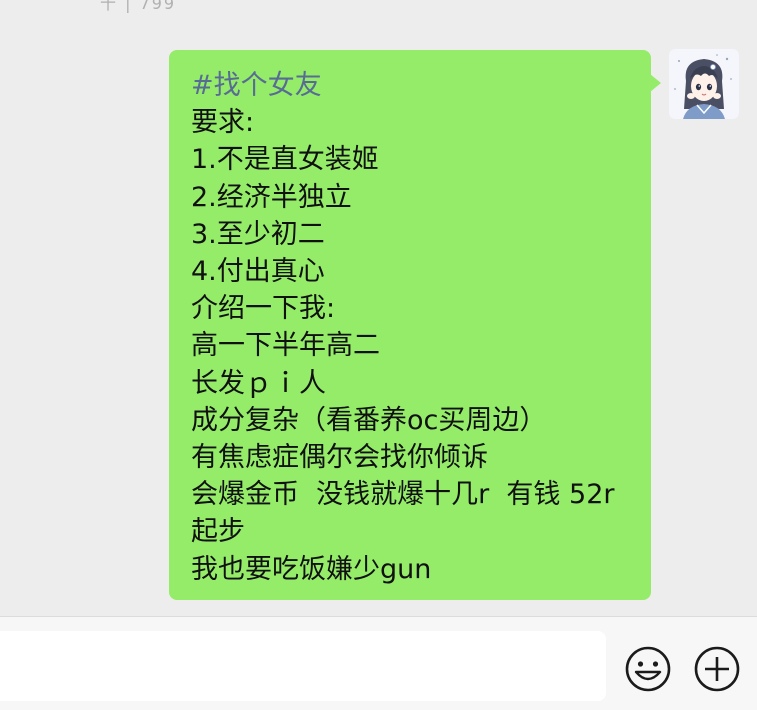 The image size is (757, 710). Describe the element at coordinates (303, 666) in the screenshot. I see `message-input` at that location.